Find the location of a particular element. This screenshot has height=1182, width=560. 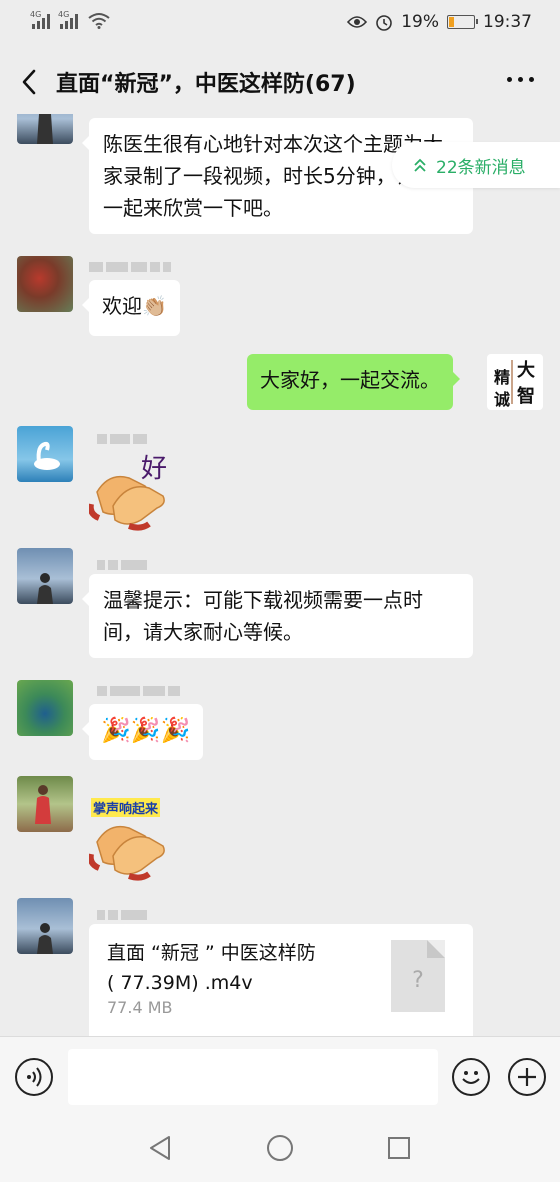

alarm-icon is located at coordinates (384, 23).